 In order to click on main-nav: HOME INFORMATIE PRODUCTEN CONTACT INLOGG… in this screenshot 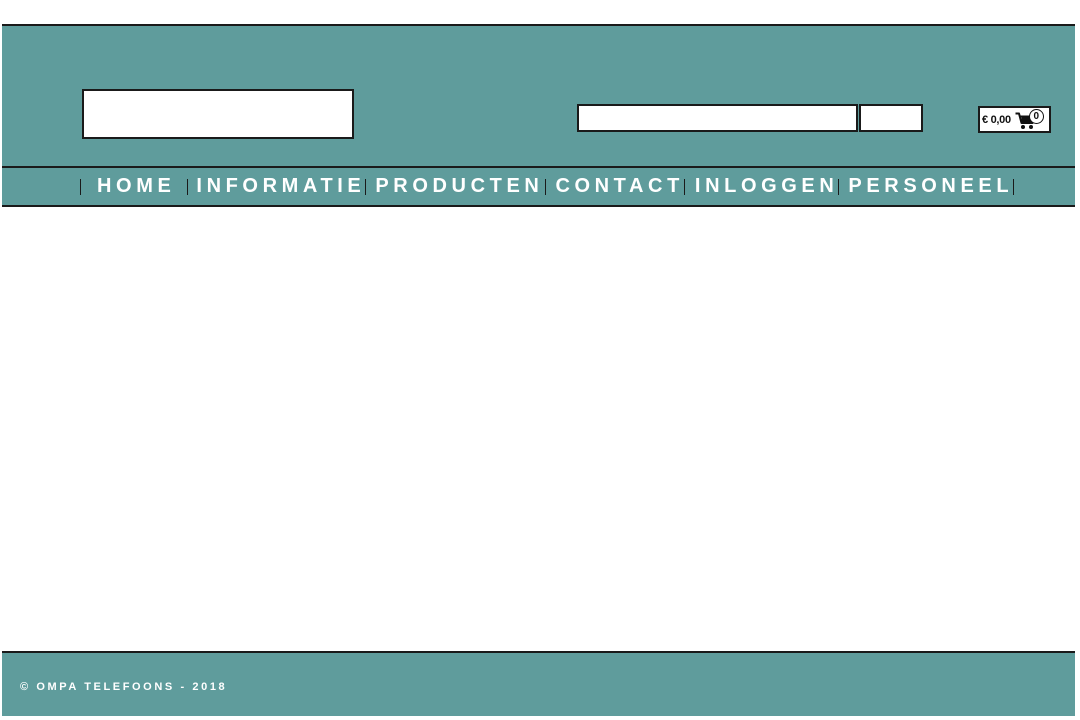, I will do `click(538, 186)`.